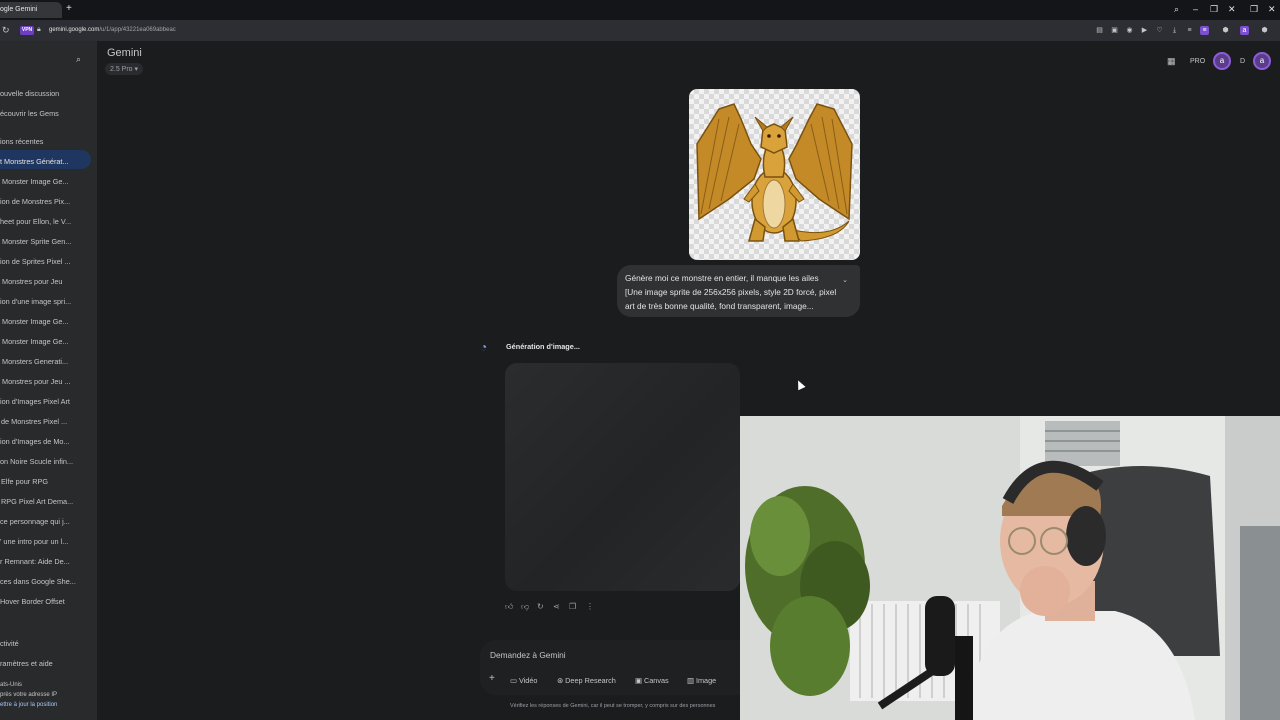 The height and width of the screenshot is (720, 1280). What do you see at coordinates (39, 30) in the screenshot?
I see `lock-icon: 🔒︎` at bounding box center [39, 30].